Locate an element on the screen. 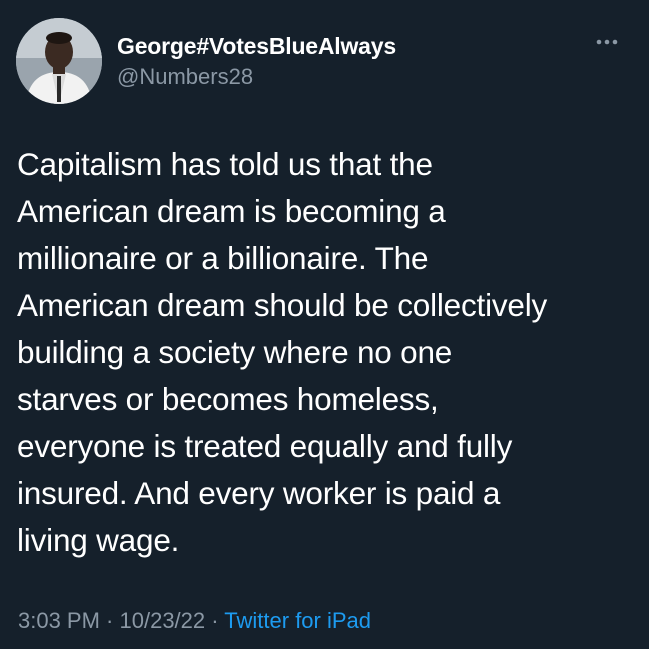 The height and width of the screenshot is (649, 649). tweet-text-line: everyone is treated equally and fully is located at coordinates (265, 446).